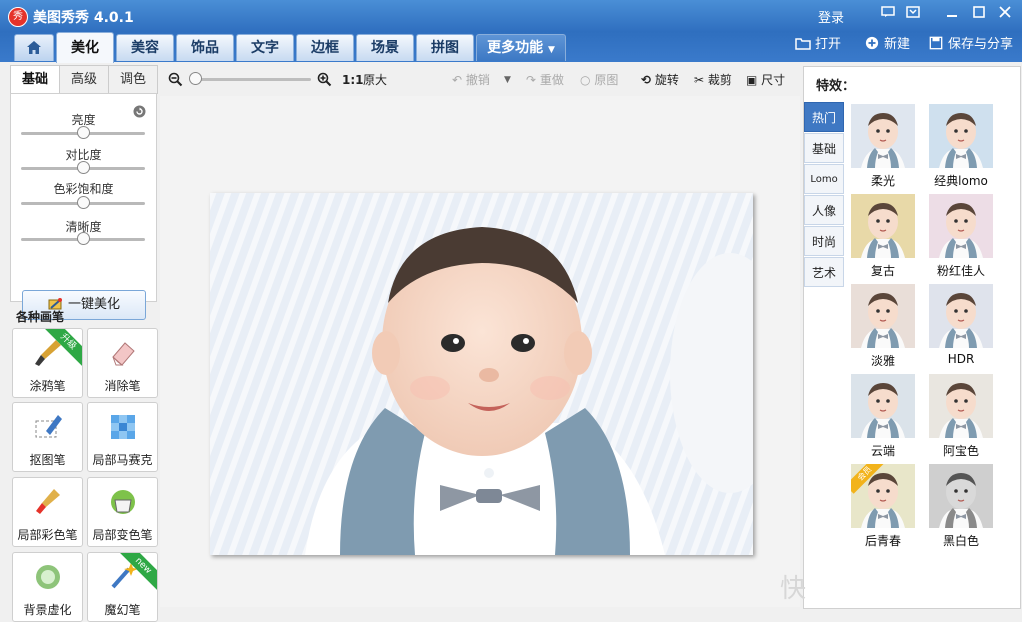  What do you see at coordinates (324, 79) in the screenshot?
I see `zoom-in-icon` at bounding box center [324, 79].